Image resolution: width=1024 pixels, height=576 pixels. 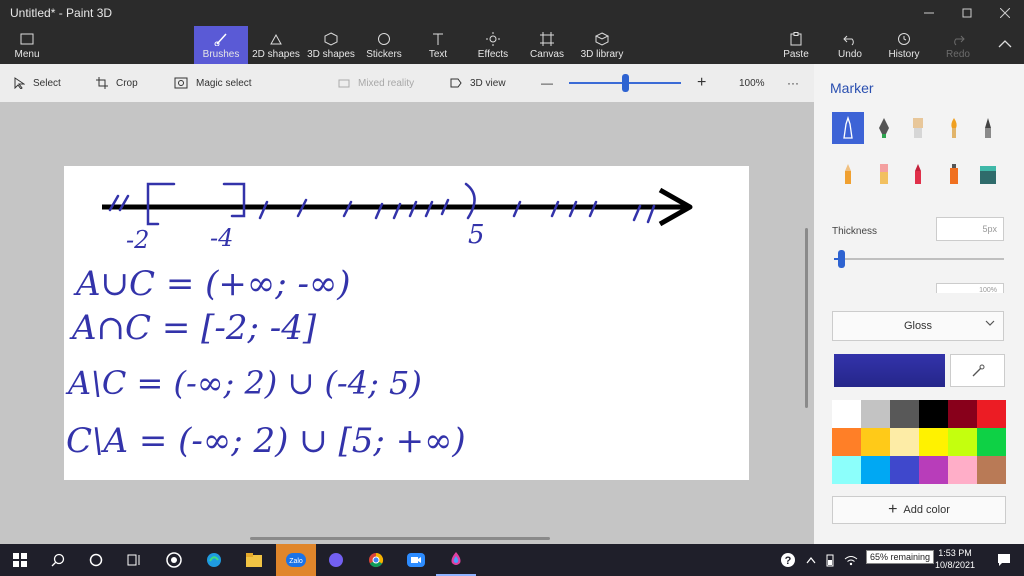 I want to click on cortana-button, so click(x=96, y=560).